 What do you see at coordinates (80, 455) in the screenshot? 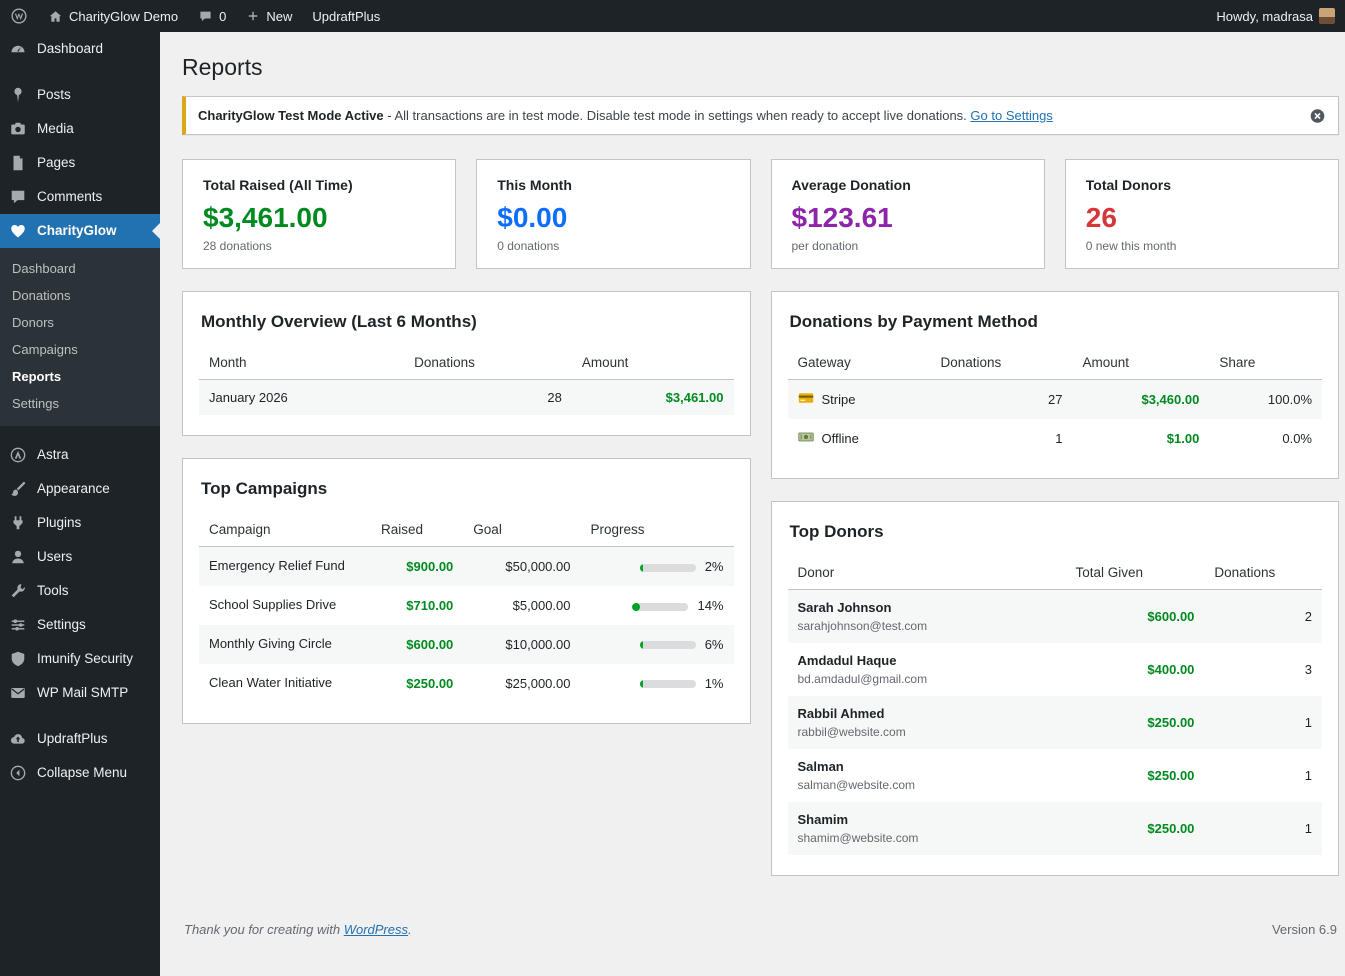
I see `sidebar-item-astra: Astra` at bounding box center [80, 455].